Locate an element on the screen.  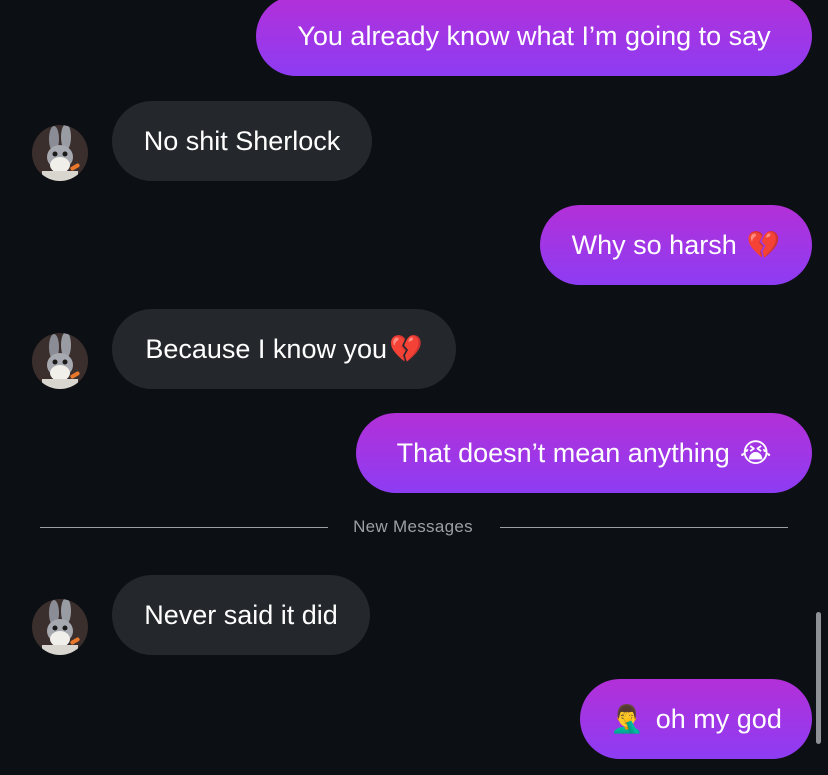
message-text: No shit Sherlock is located at coordinates (242, 140).